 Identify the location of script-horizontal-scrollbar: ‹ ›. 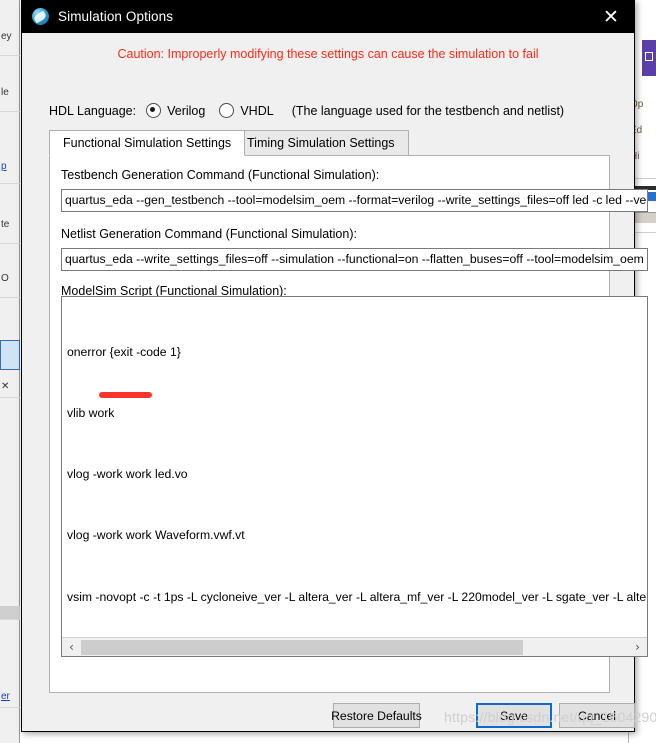
(354, 646).